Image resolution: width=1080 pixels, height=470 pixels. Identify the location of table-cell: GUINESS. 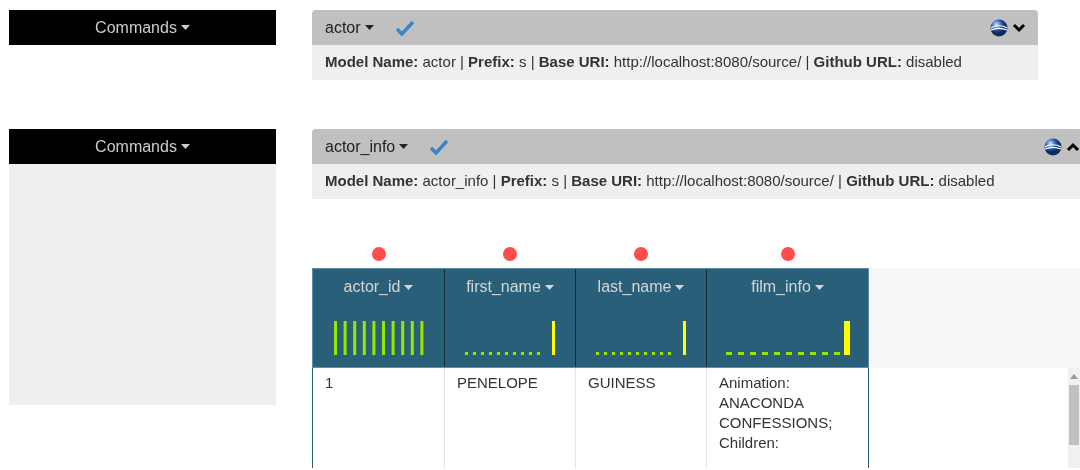
(640, 418).